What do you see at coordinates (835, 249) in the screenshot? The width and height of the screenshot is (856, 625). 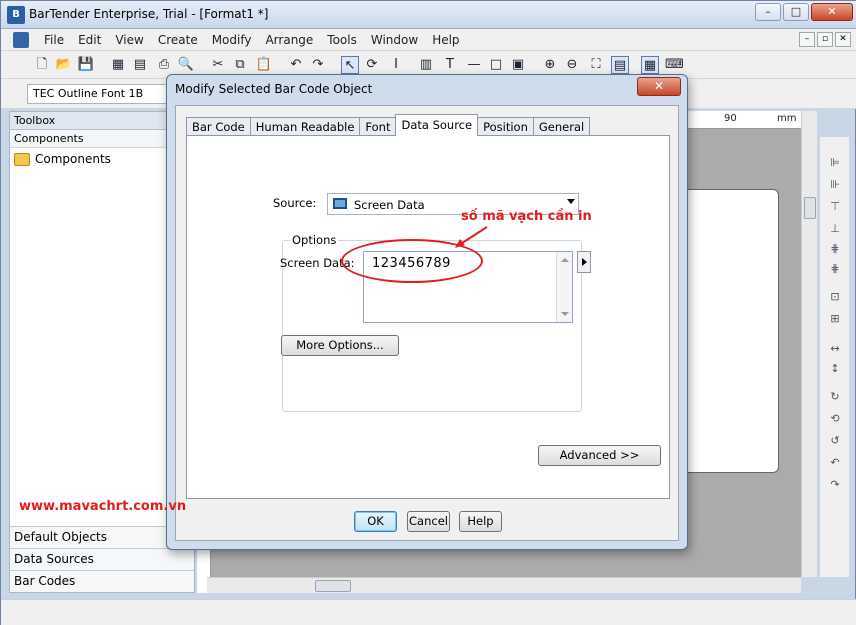 I see `distribute-icon: ⋕` at bounding box center [835, 249].